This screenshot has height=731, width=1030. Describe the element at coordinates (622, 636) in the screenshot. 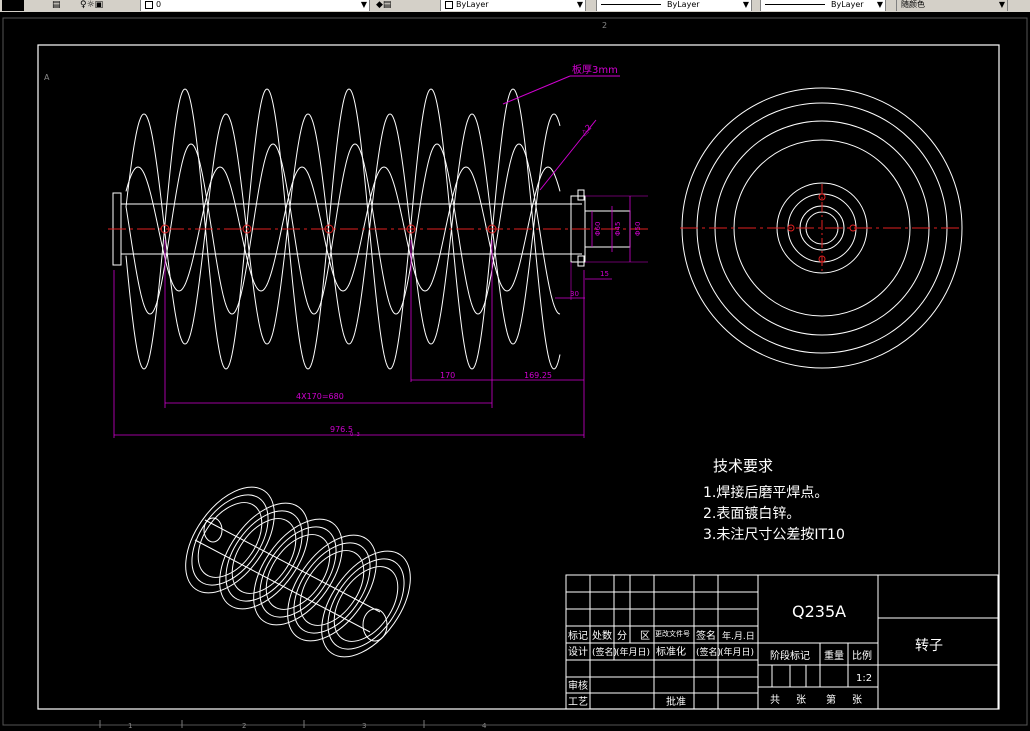

I see `tb-label-zone-a: 分` at that location.